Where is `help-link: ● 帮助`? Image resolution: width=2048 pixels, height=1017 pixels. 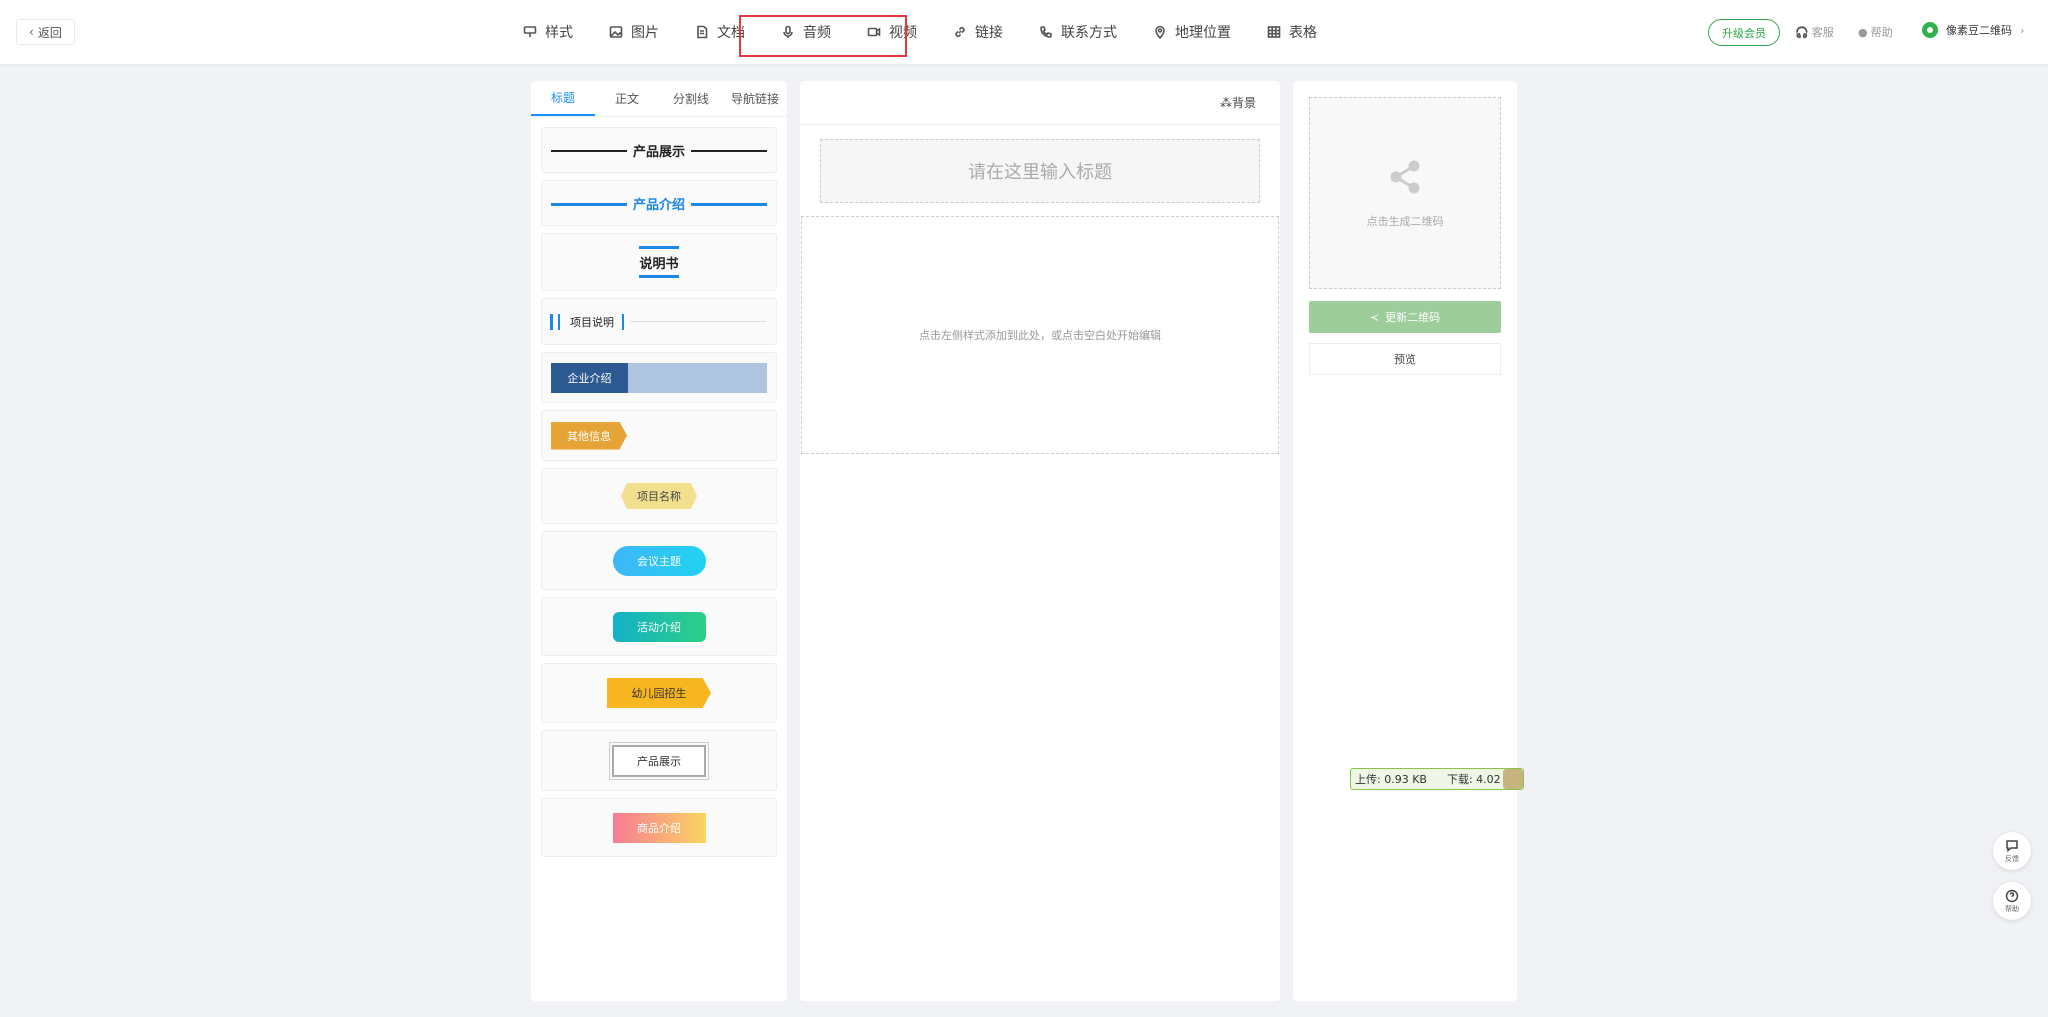 help-link: ● 帮助 is located at coordinates (1875, 32).